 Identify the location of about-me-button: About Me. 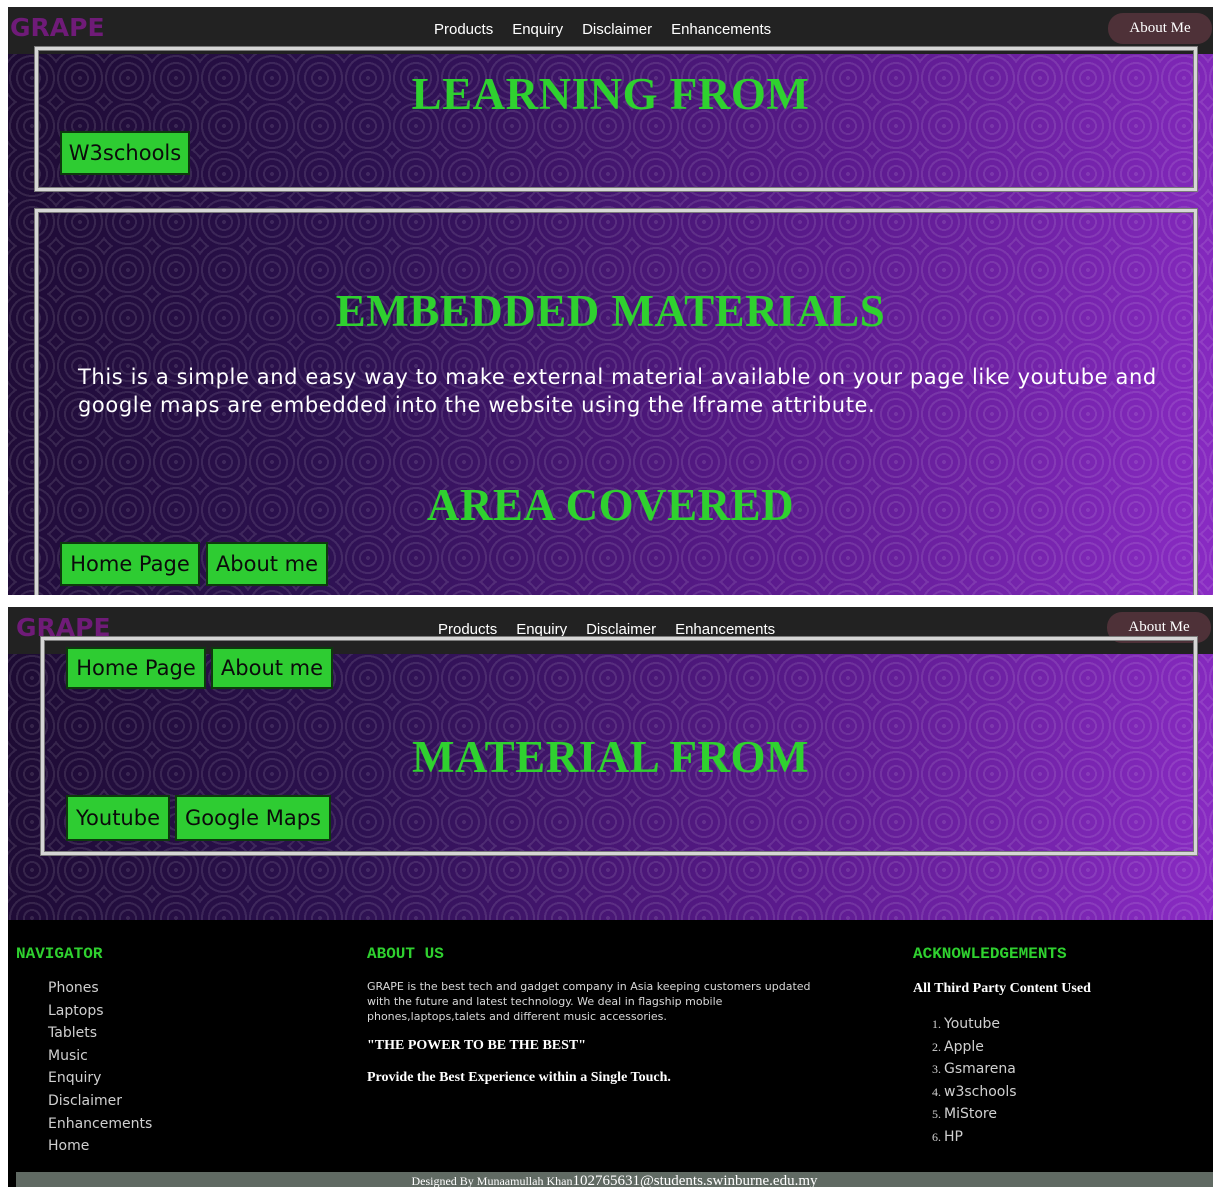
(1160, 28).